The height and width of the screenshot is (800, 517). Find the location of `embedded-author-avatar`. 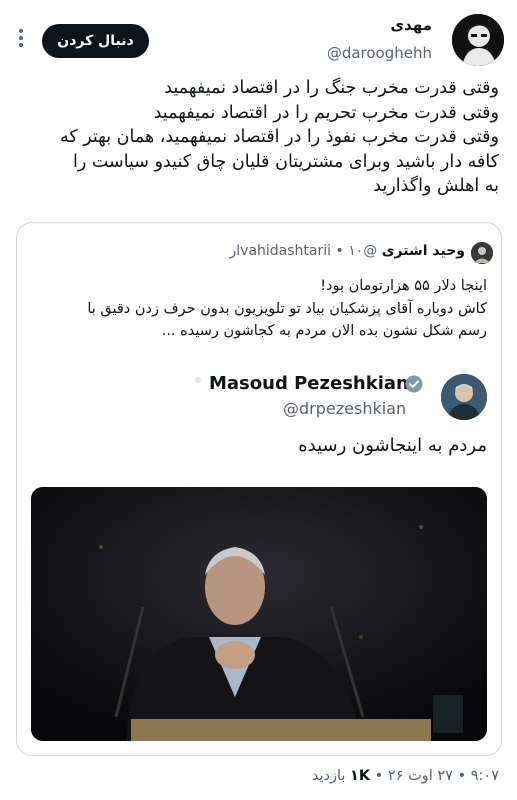

embedded-author-avatar is located at coordinates (464, 397).